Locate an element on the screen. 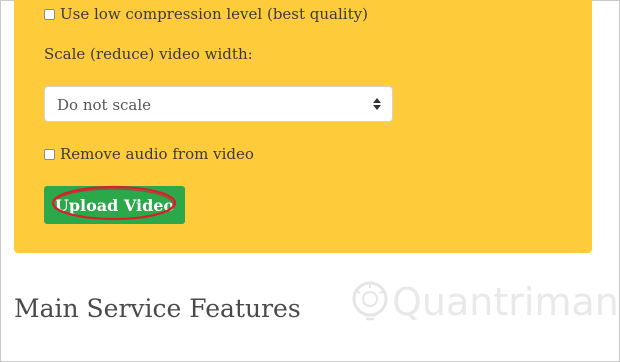 The image size is (620, 362). remove-audio-checkbox is located at coordinates (49, 154).